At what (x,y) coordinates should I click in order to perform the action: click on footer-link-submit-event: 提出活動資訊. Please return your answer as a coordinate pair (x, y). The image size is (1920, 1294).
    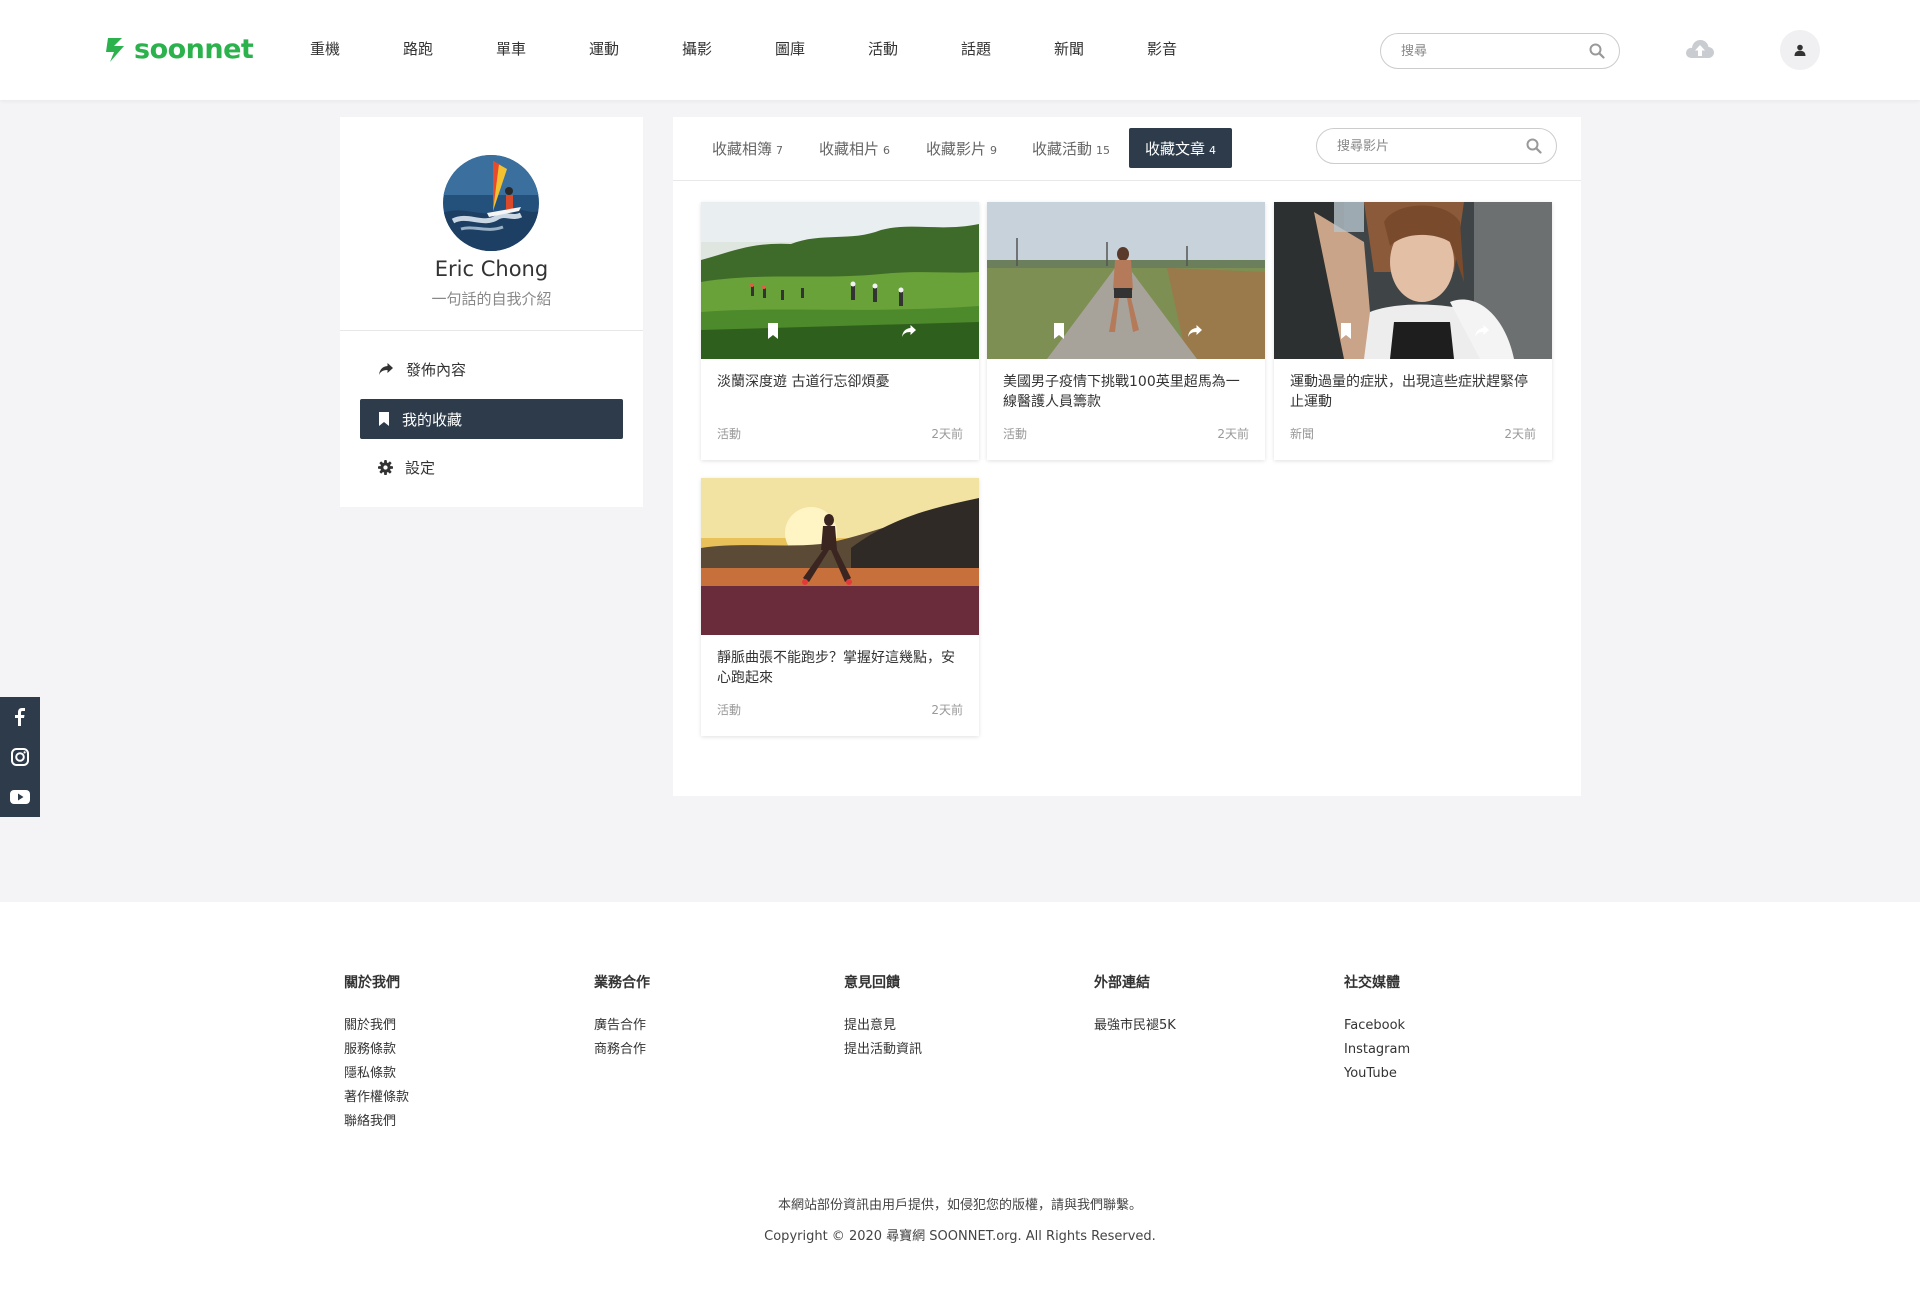
    Looking at the image, I should click on (883, 1050).